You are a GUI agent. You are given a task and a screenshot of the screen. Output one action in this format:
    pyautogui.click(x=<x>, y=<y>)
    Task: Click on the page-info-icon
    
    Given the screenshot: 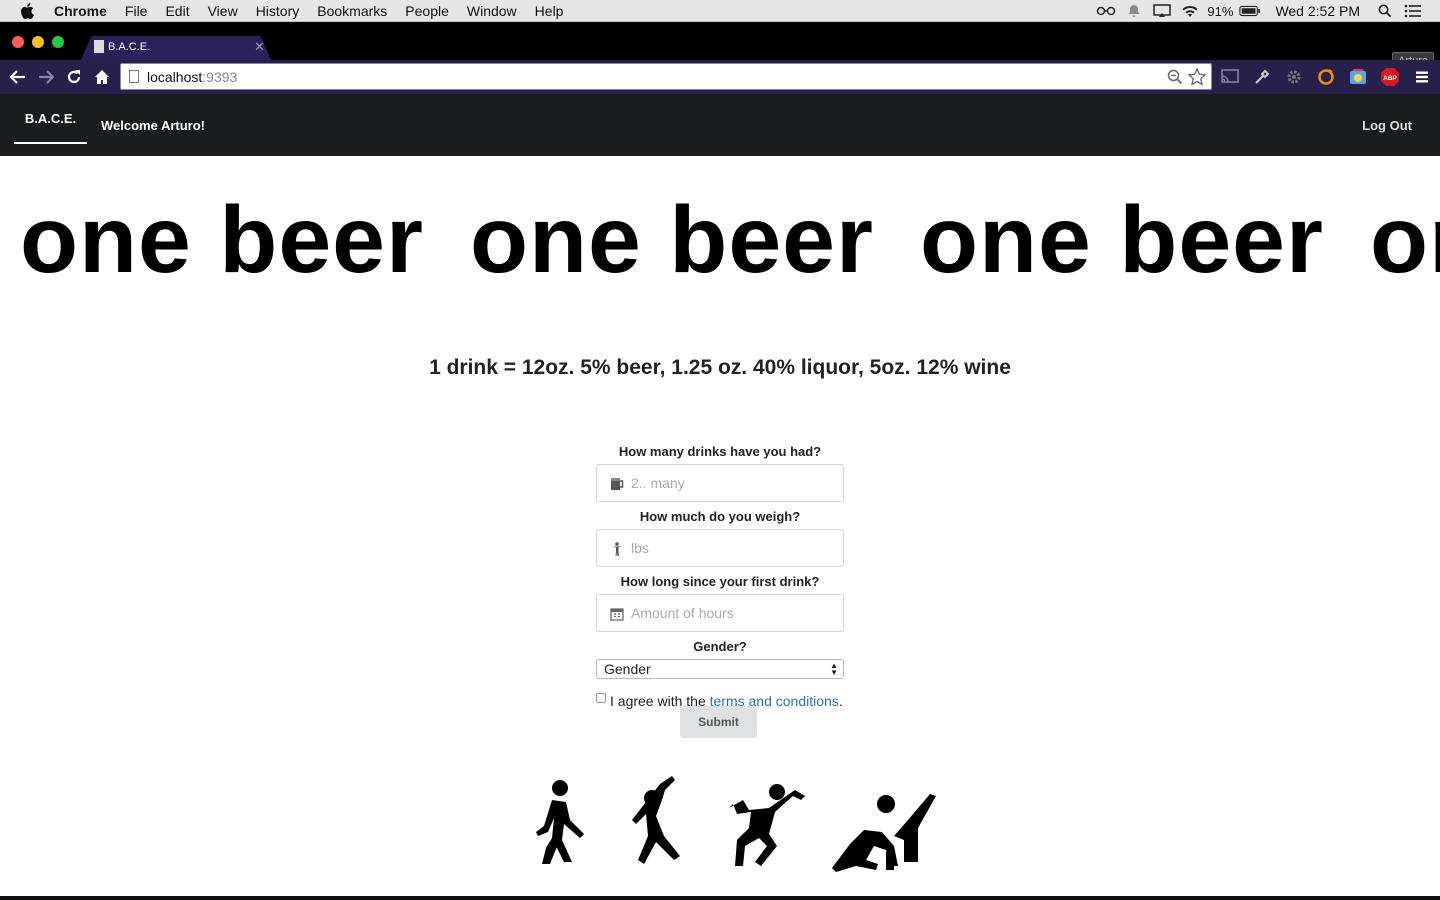 What is the action you would take?
    pyautogui.click(x=134, y=76)
    